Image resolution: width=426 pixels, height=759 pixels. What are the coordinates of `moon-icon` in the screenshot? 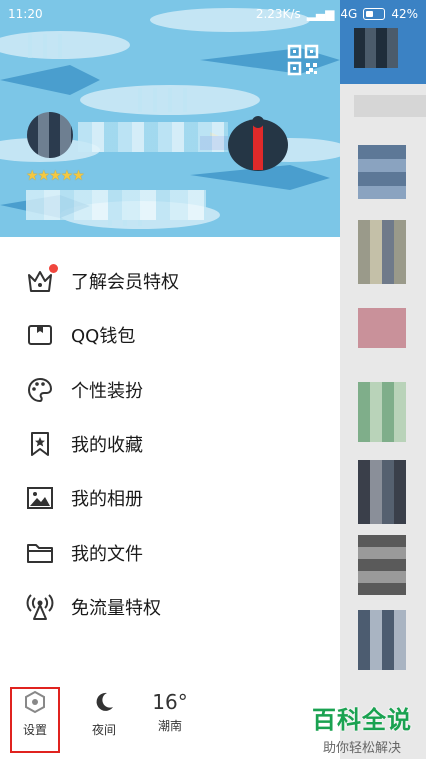 It's located at (104, 701).